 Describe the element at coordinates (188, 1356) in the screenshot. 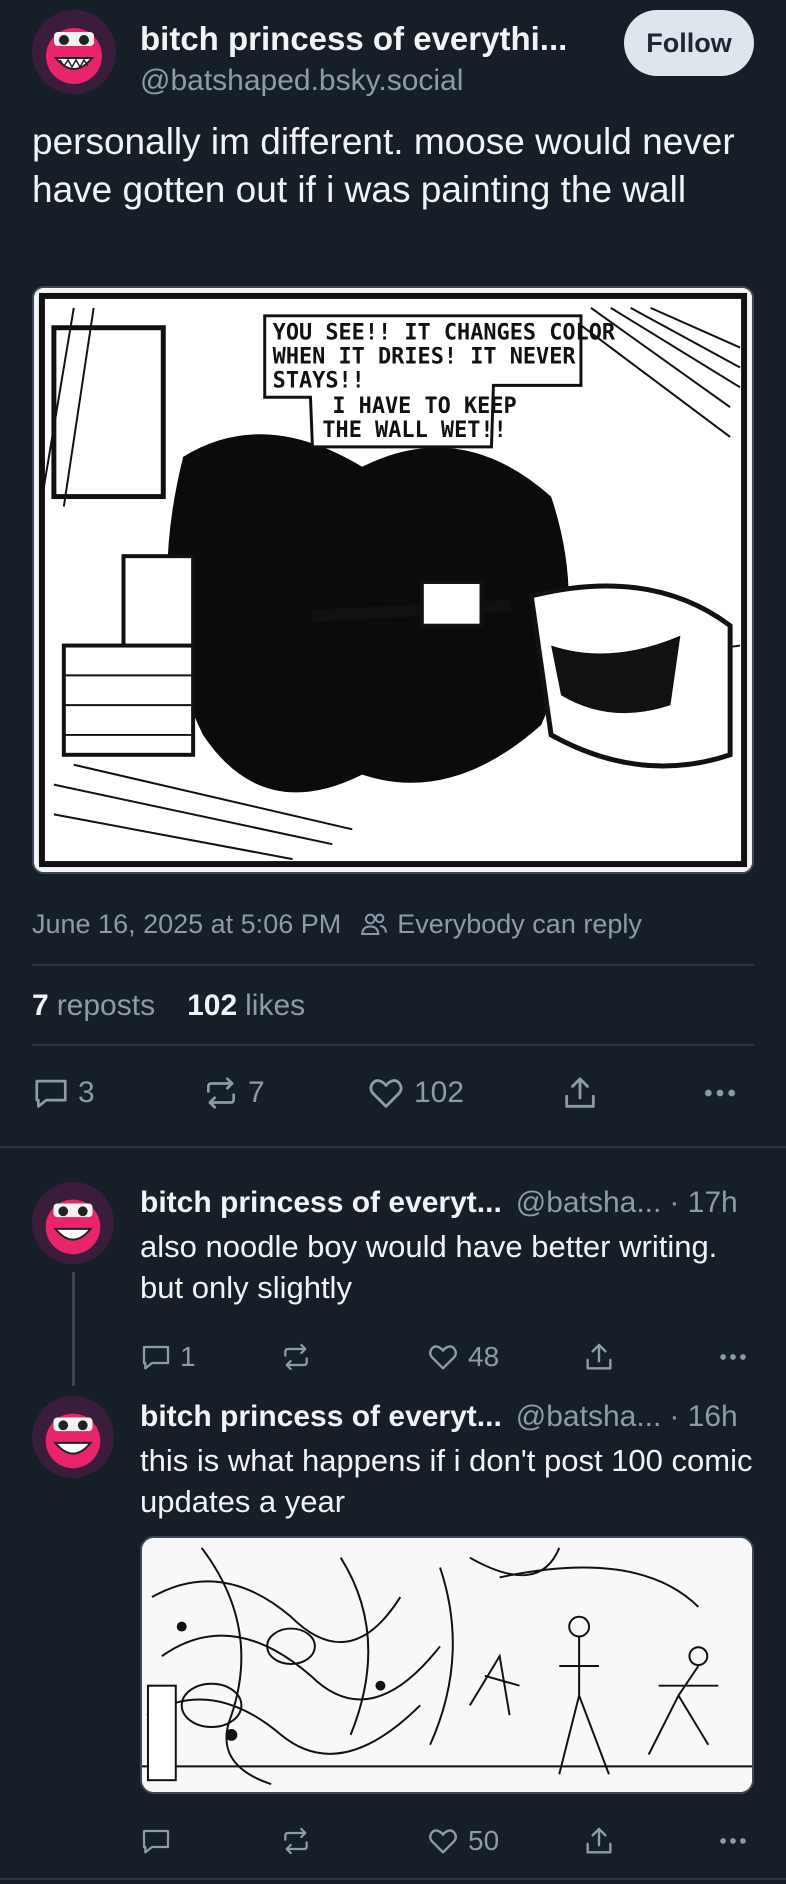

I see `reply-count: 1` at that location.